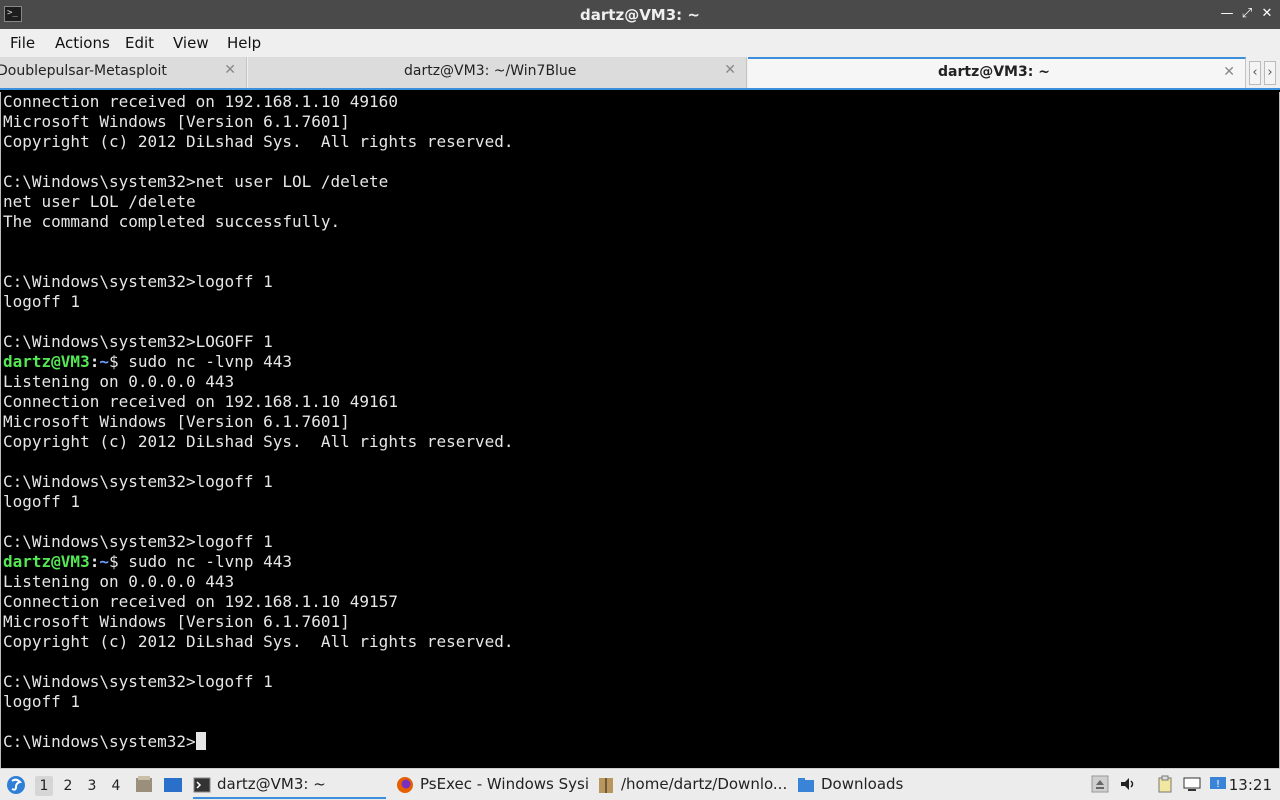 The image size is (1280, 800). What do you see at coordinates (200, 741) in the screenshot?
I see `text-cursor` at bounding box center [200, 741].